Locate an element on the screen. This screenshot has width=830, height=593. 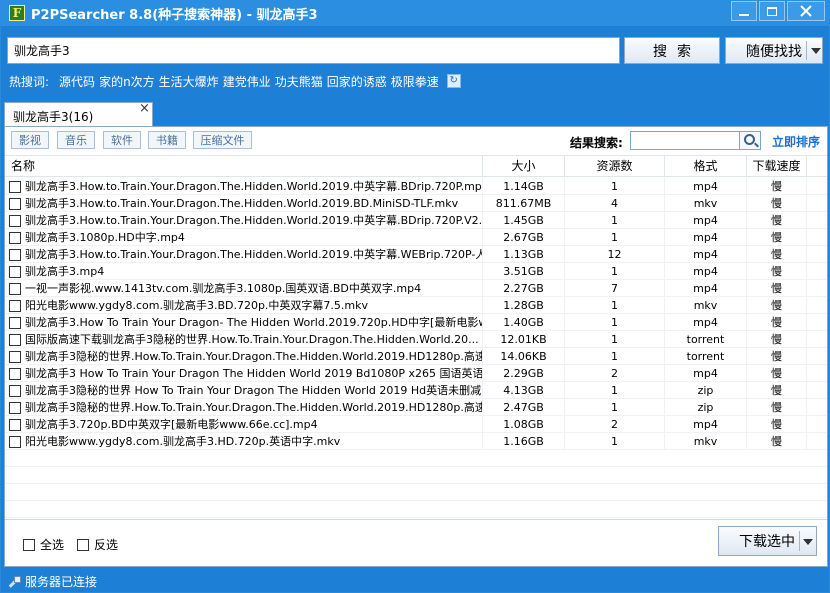
minimize-button is located at coordinates (744, 11).